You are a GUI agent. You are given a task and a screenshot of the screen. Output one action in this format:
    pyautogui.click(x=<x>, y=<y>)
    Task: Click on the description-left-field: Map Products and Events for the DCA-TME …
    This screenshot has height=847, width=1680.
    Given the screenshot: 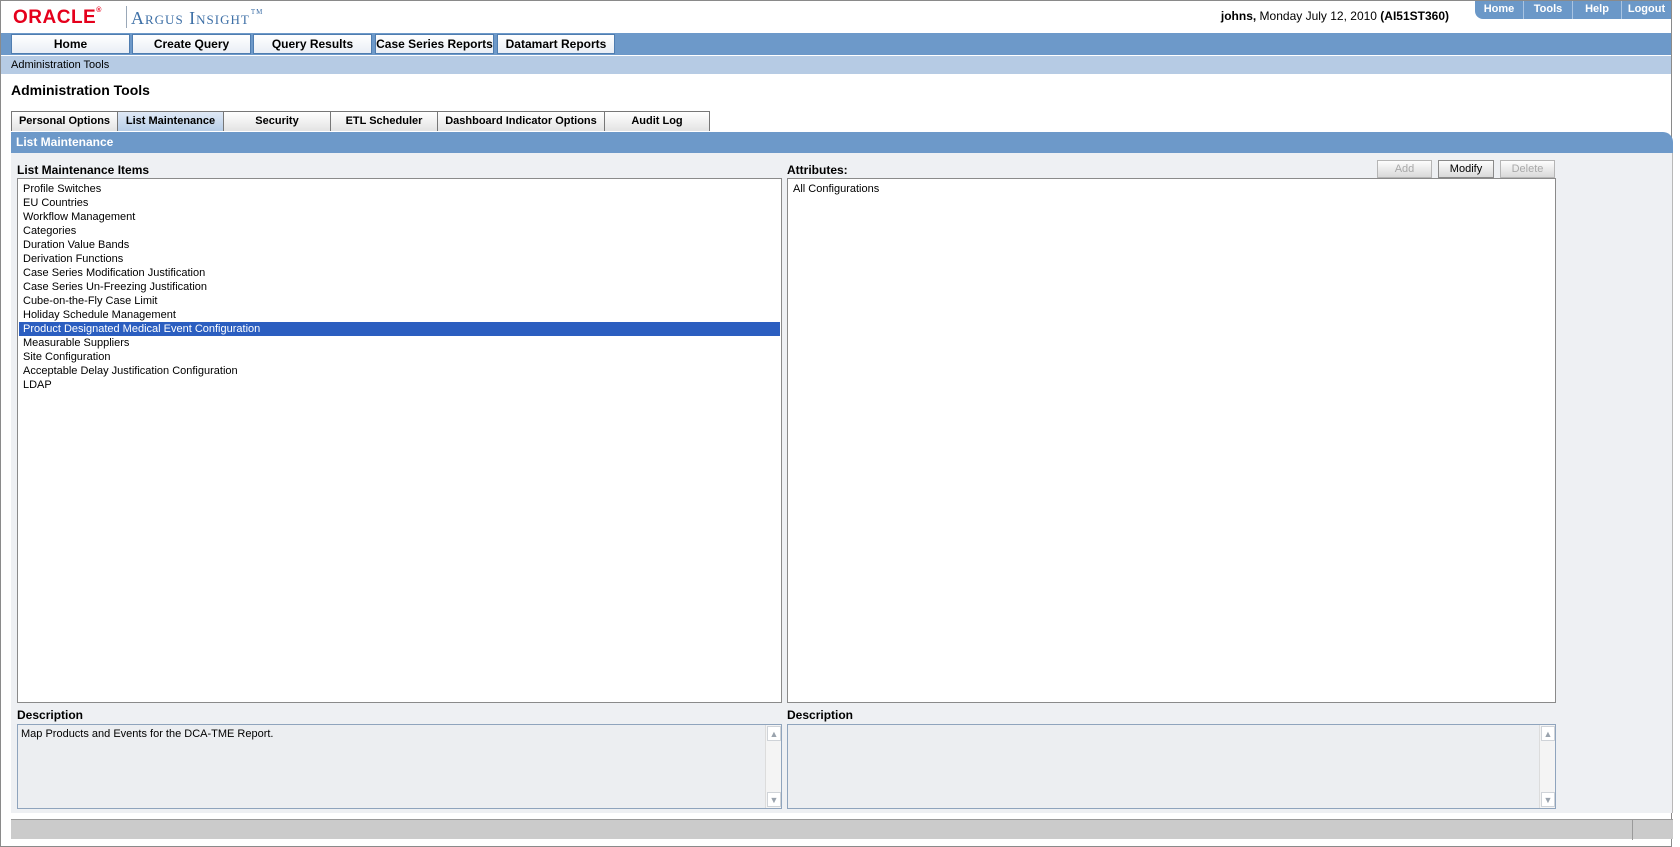 What is the action you would take?
    pyautogui.click(x=399, y=766)
    